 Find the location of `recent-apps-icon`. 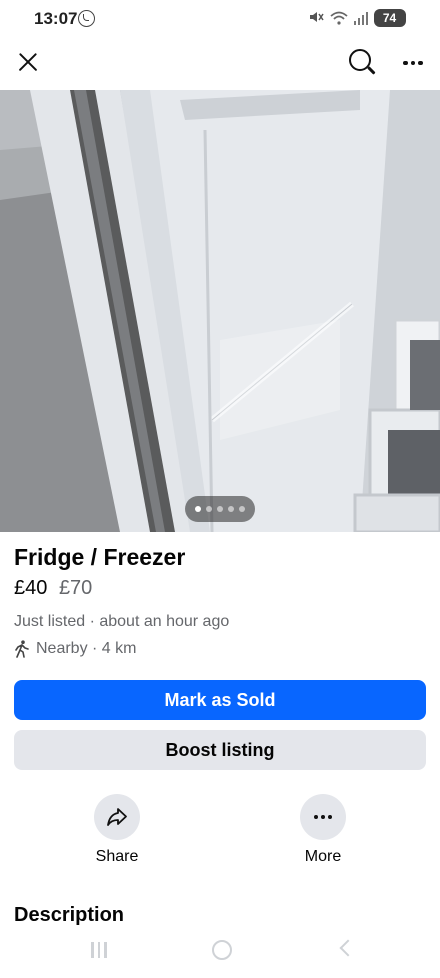

recent-apps-icon is located at coordinates (99, 950).